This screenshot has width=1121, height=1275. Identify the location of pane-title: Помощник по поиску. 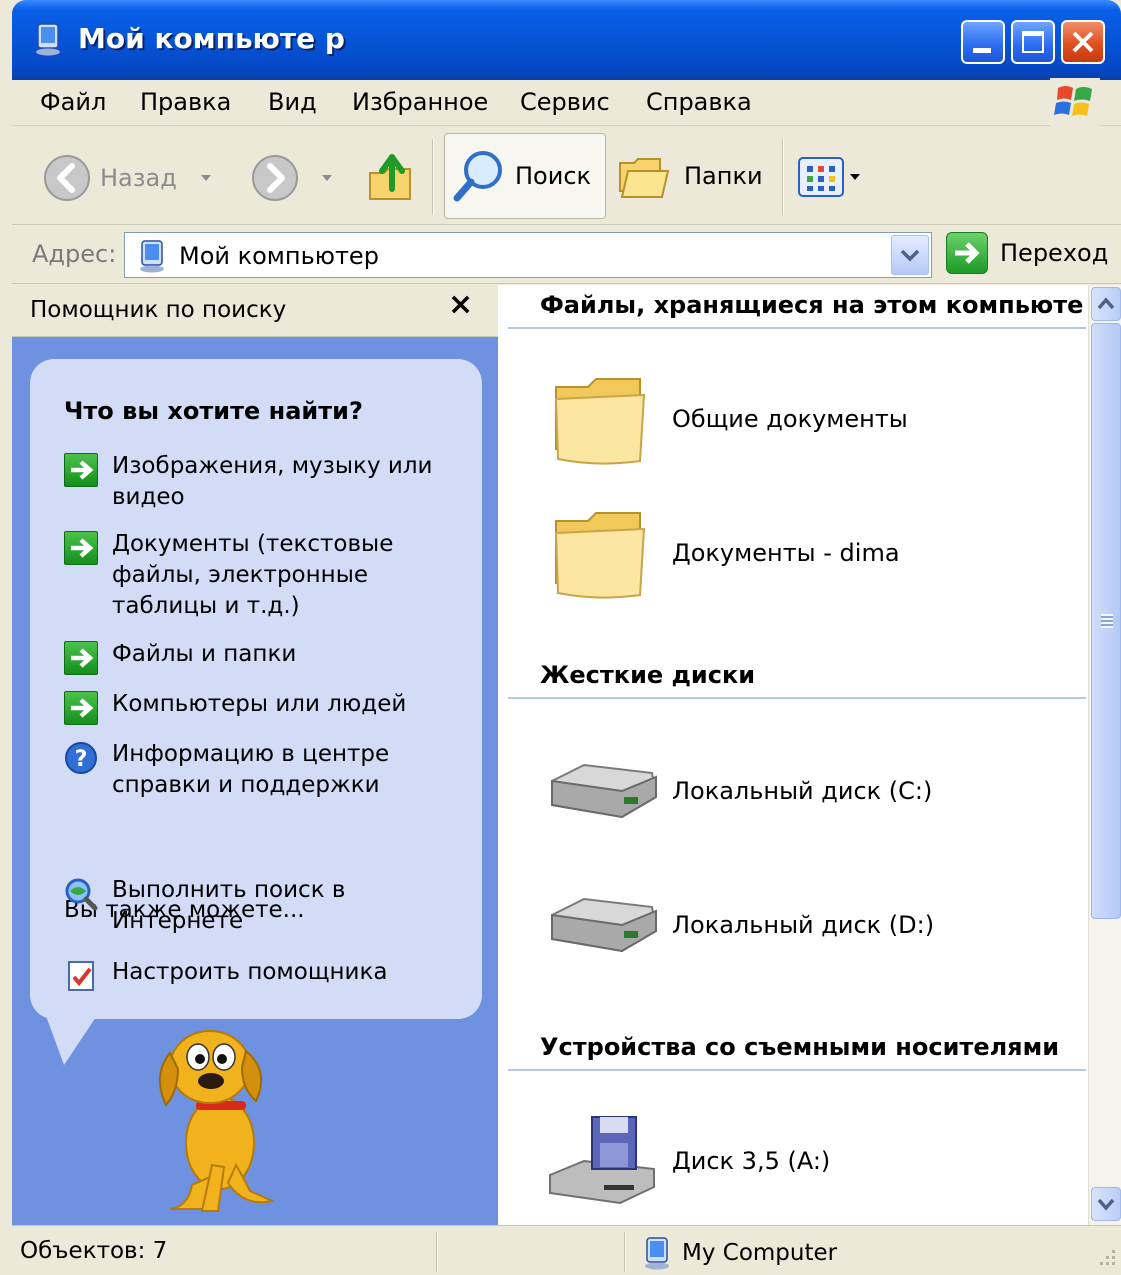
(158, 310).